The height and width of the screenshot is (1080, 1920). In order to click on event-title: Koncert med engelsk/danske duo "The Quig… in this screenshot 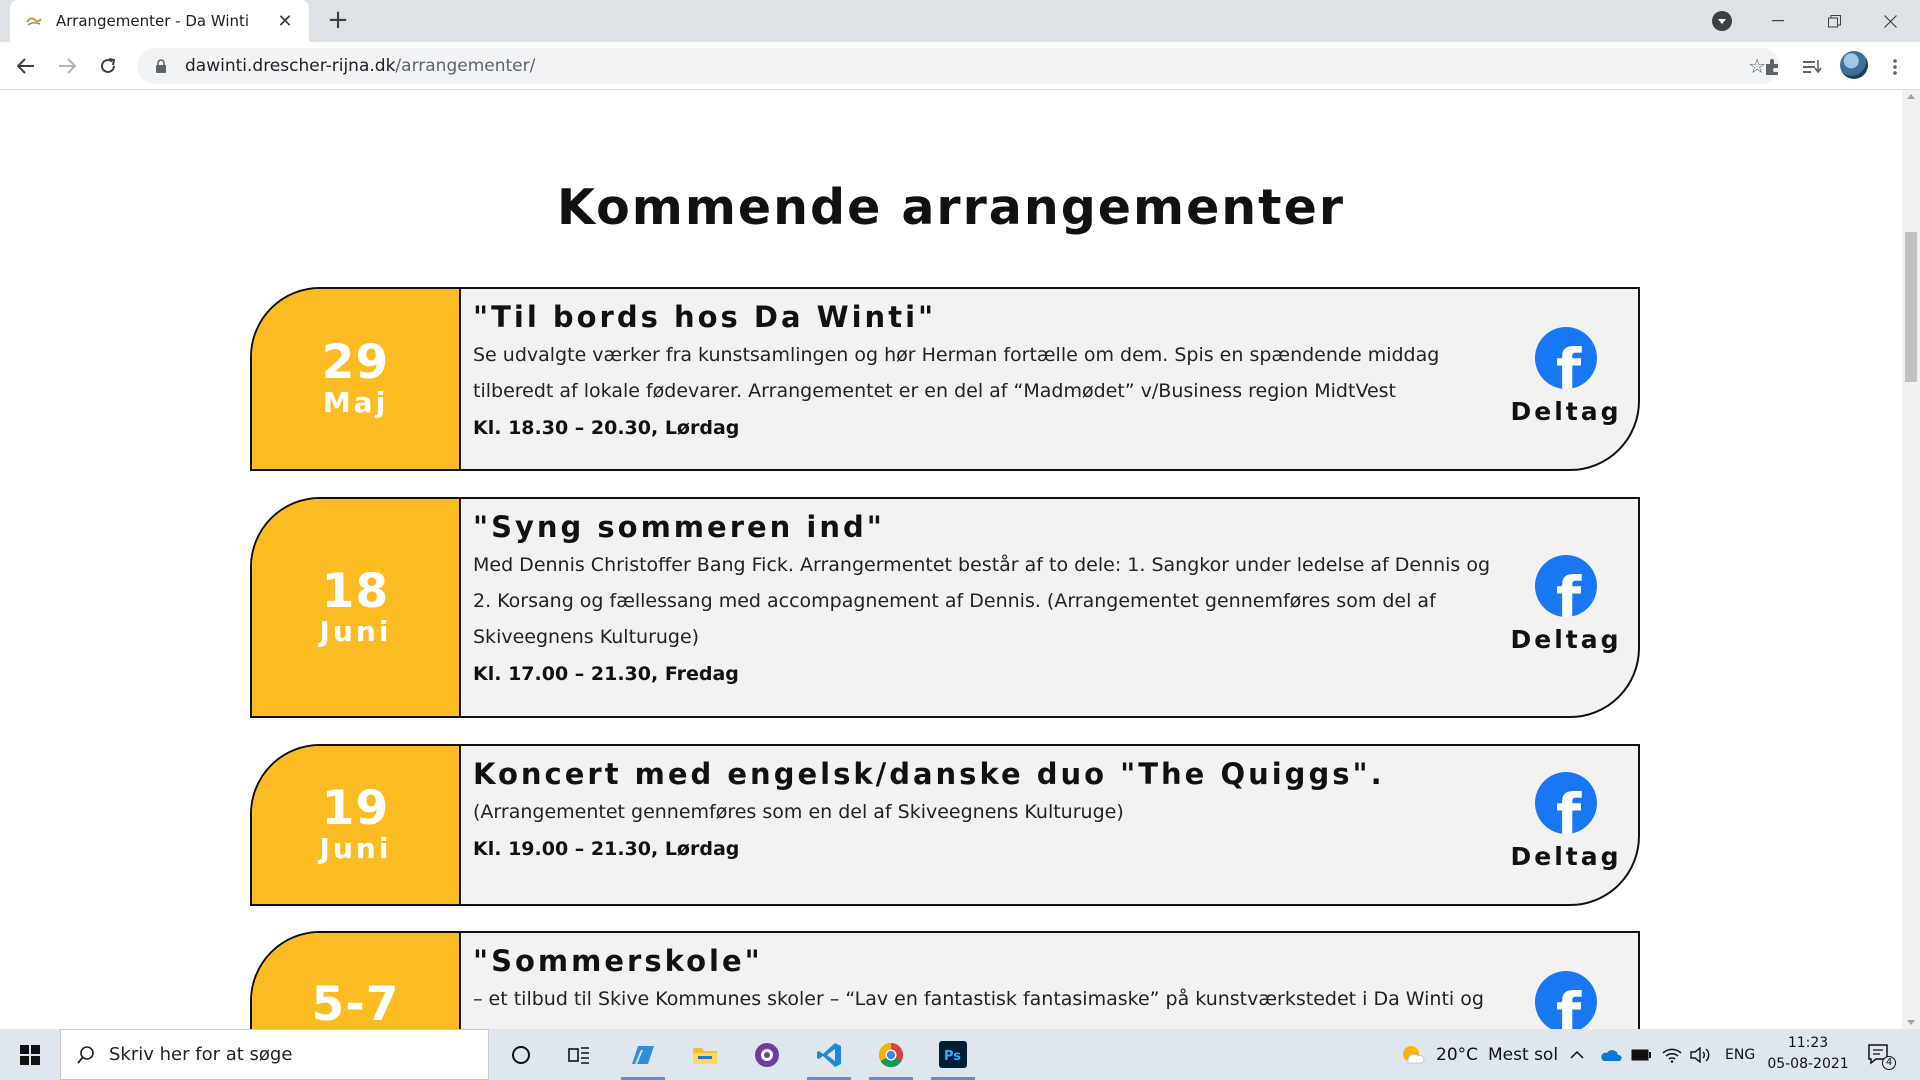, I will do `click(929, 774)`.